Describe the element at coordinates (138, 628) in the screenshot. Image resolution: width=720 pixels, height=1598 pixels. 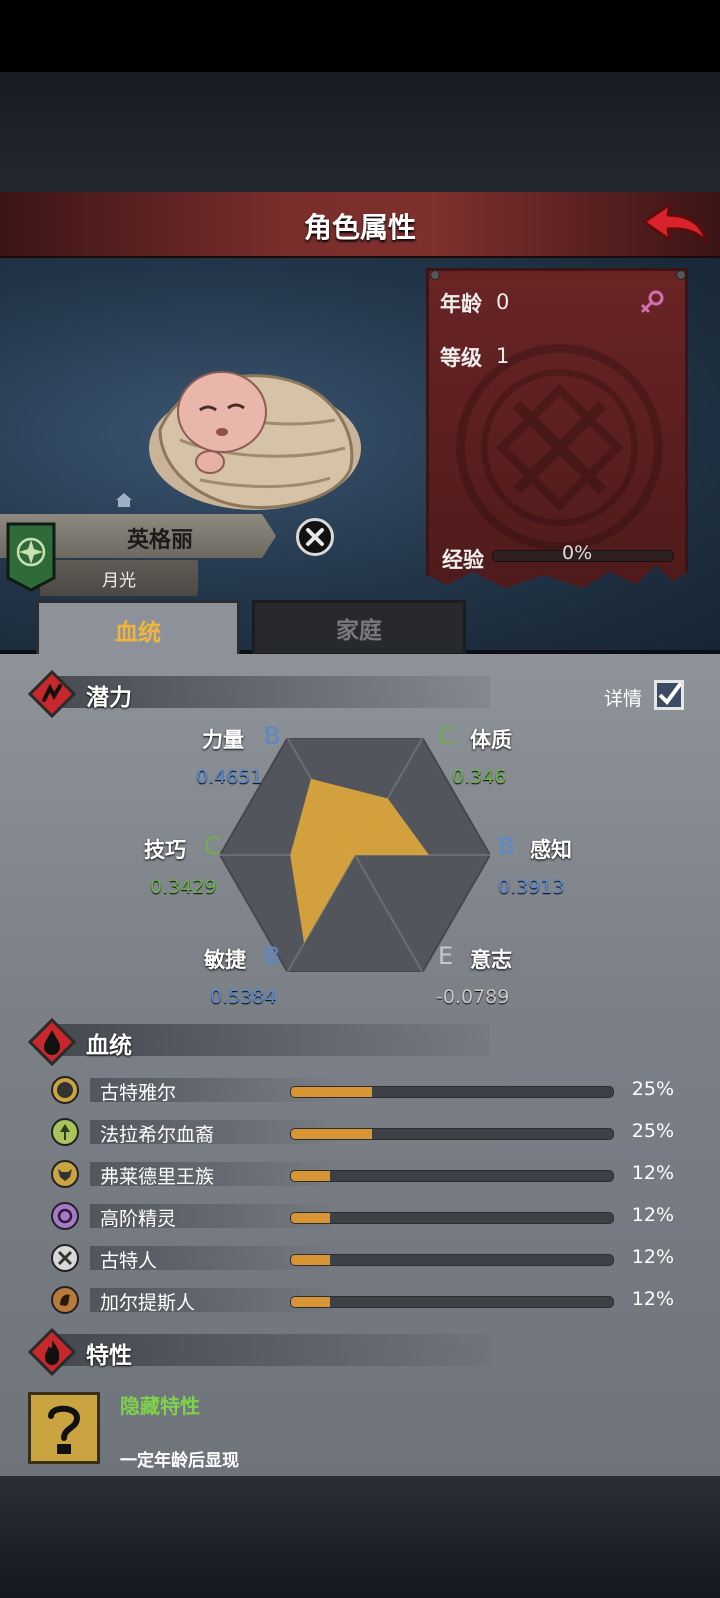
I see `tab-bloodline: 血统` at that location.